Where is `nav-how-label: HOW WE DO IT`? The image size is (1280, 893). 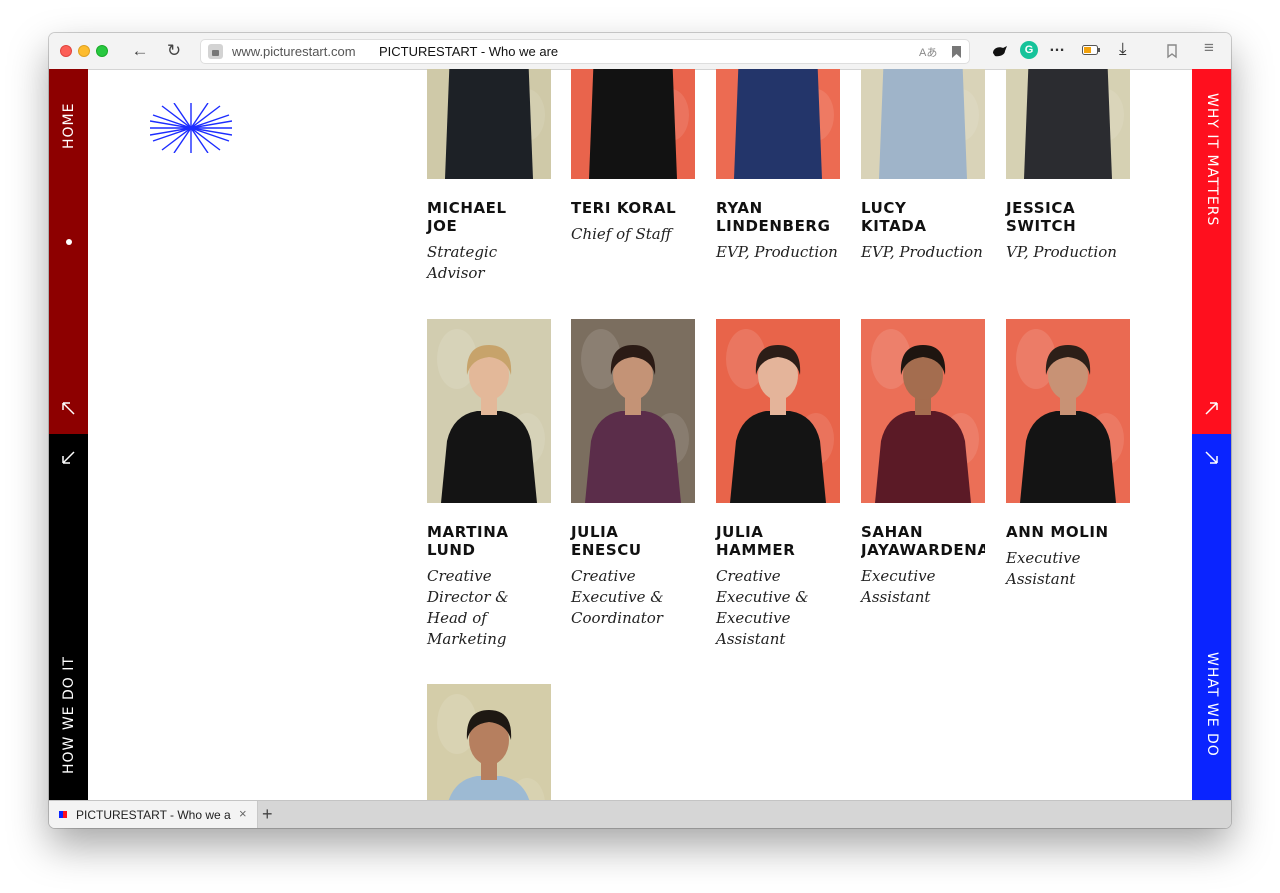
nav-how-label: HOW WE DO IT is located at coordinates (69, 715).